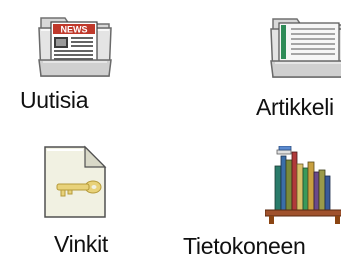  I want to click on articles-folder-icon, so click(304, 48).